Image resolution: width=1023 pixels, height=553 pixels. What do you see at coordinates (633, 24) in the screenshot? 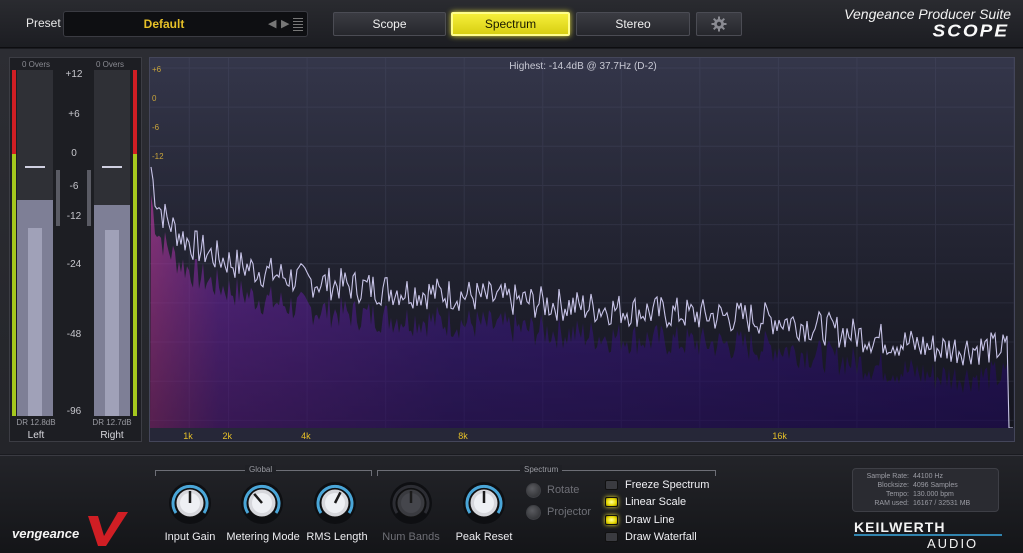
I see `tab-stereo: Stereo` at bounding box center [633, 24].